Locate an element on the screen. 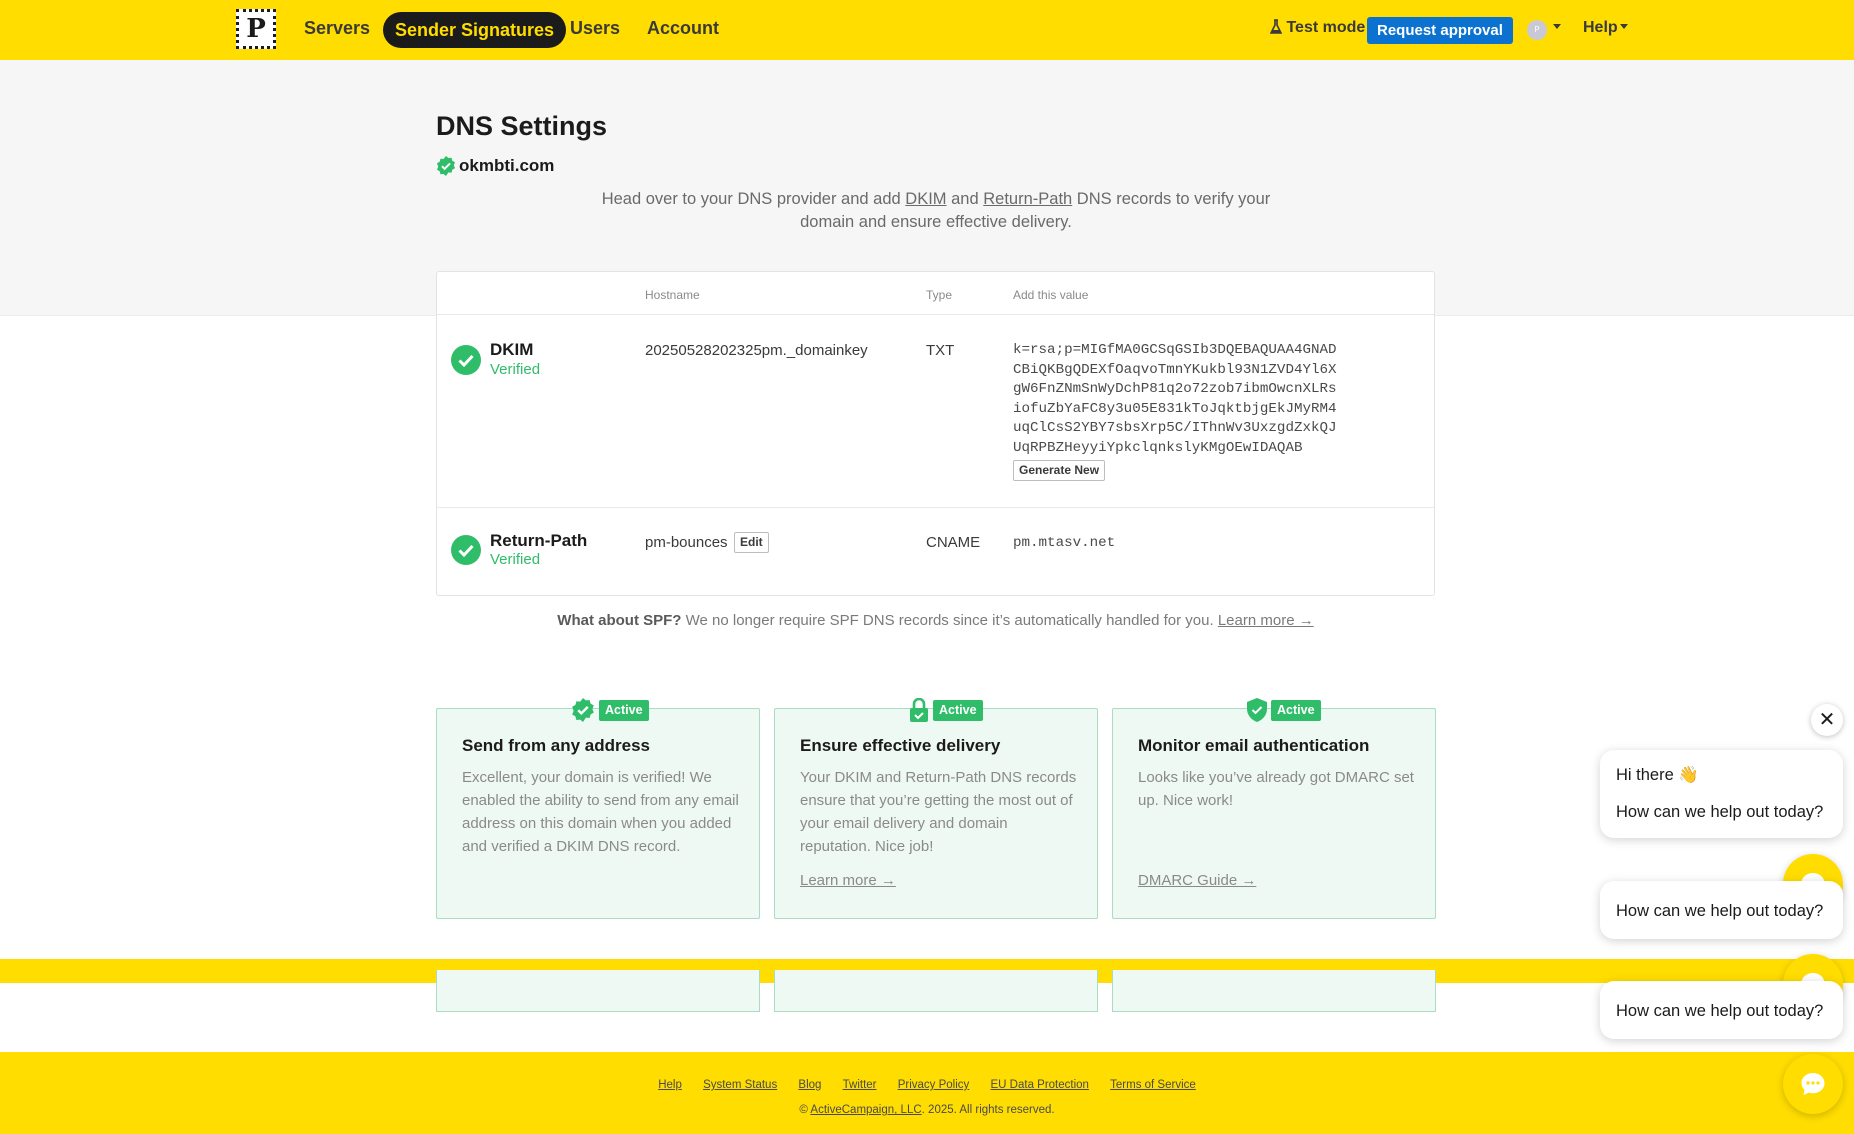  footer-link-eu-data-protection: EU Data Protection is located at coordinates (1040, 1085).